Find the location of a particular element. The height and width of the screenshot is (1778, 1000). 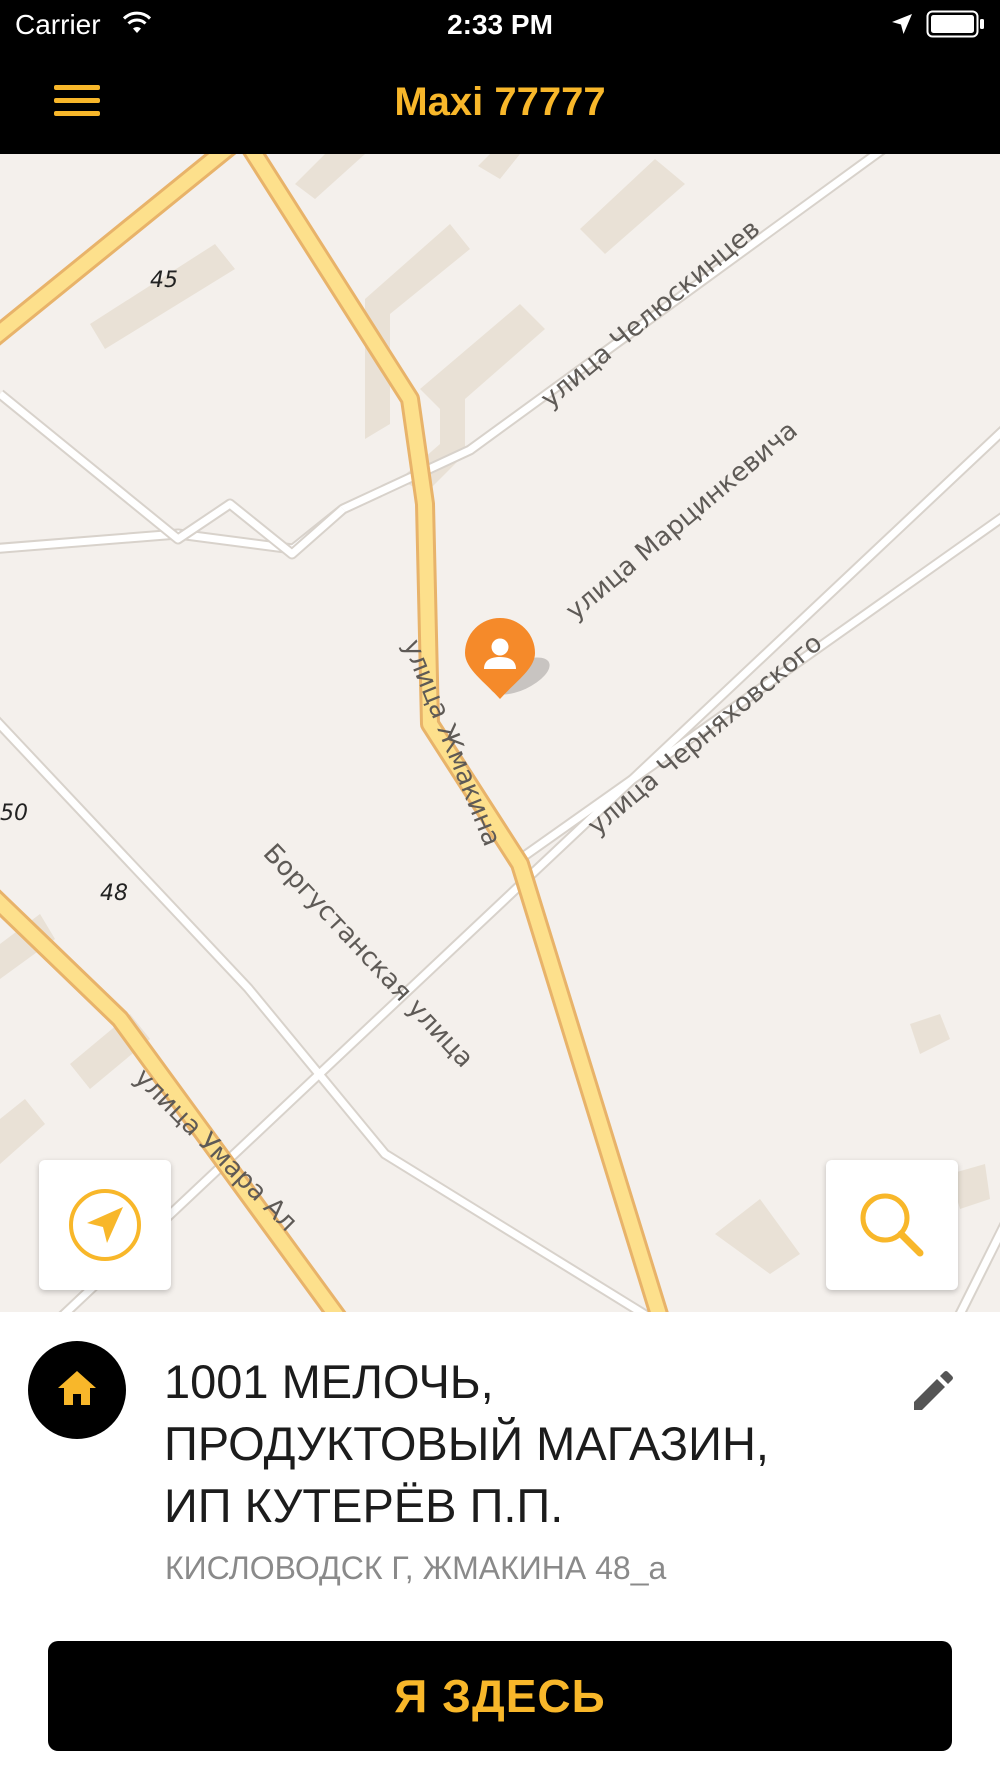

pencil-icon is located at coordinates (933, 1390).